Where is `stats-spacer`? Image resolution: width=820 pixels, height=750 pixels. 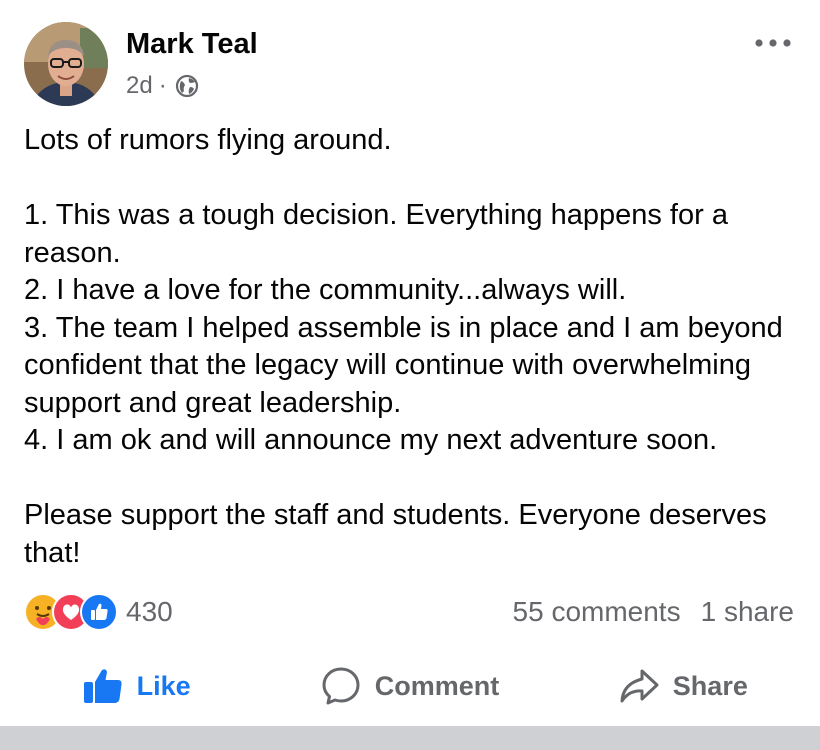
stats-spacer is located at coordinates (691, 612).